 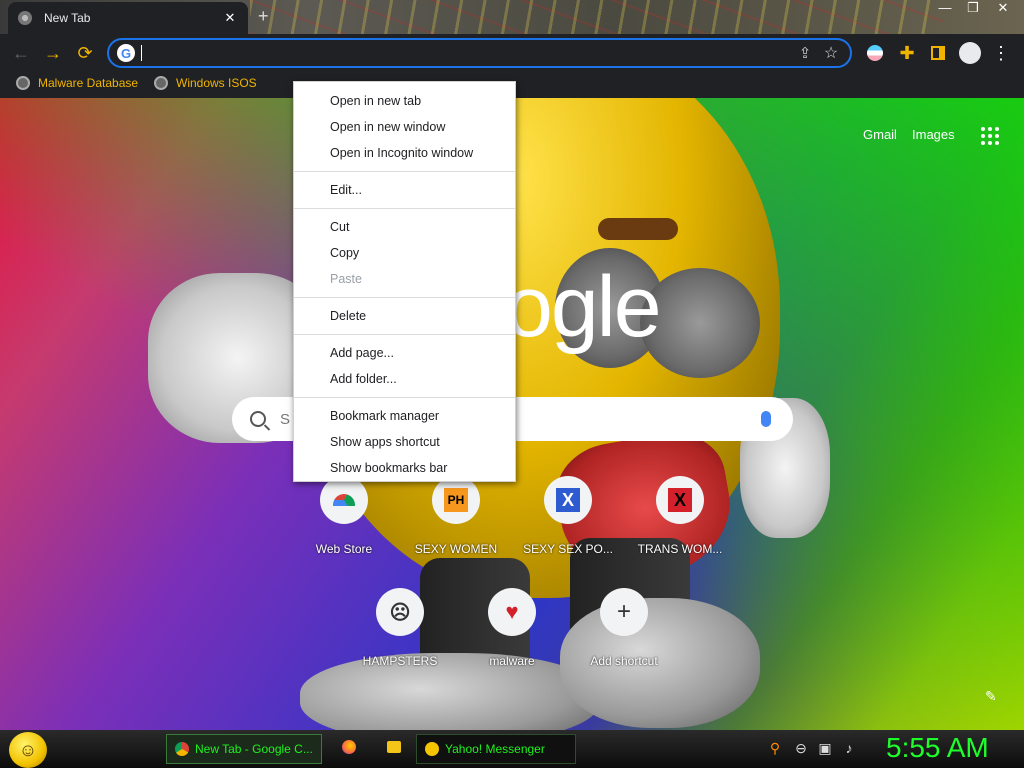 What do you see at coordinates (230, 18) in the screenshot?
I see `tab-close-button: ✕` at bounding box center [230, 18].